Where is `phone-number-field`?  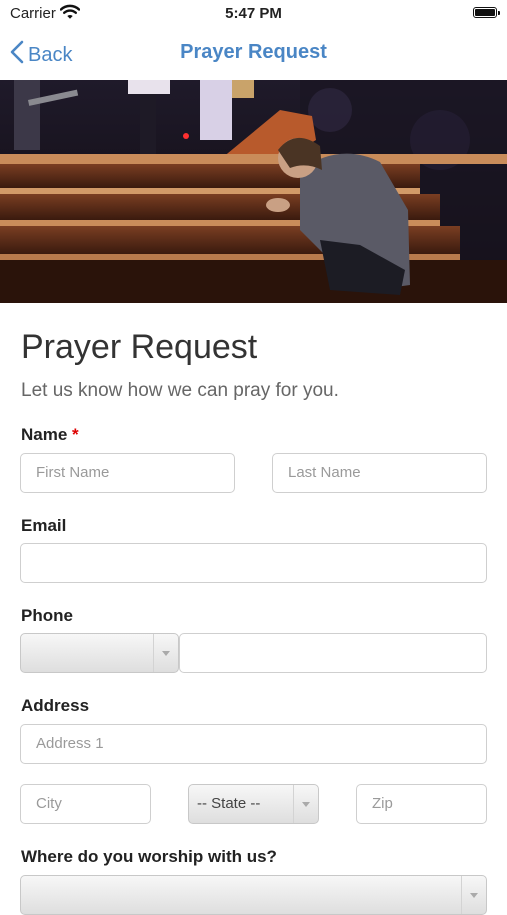
phone-number-field is located at coordinates (333, 653).